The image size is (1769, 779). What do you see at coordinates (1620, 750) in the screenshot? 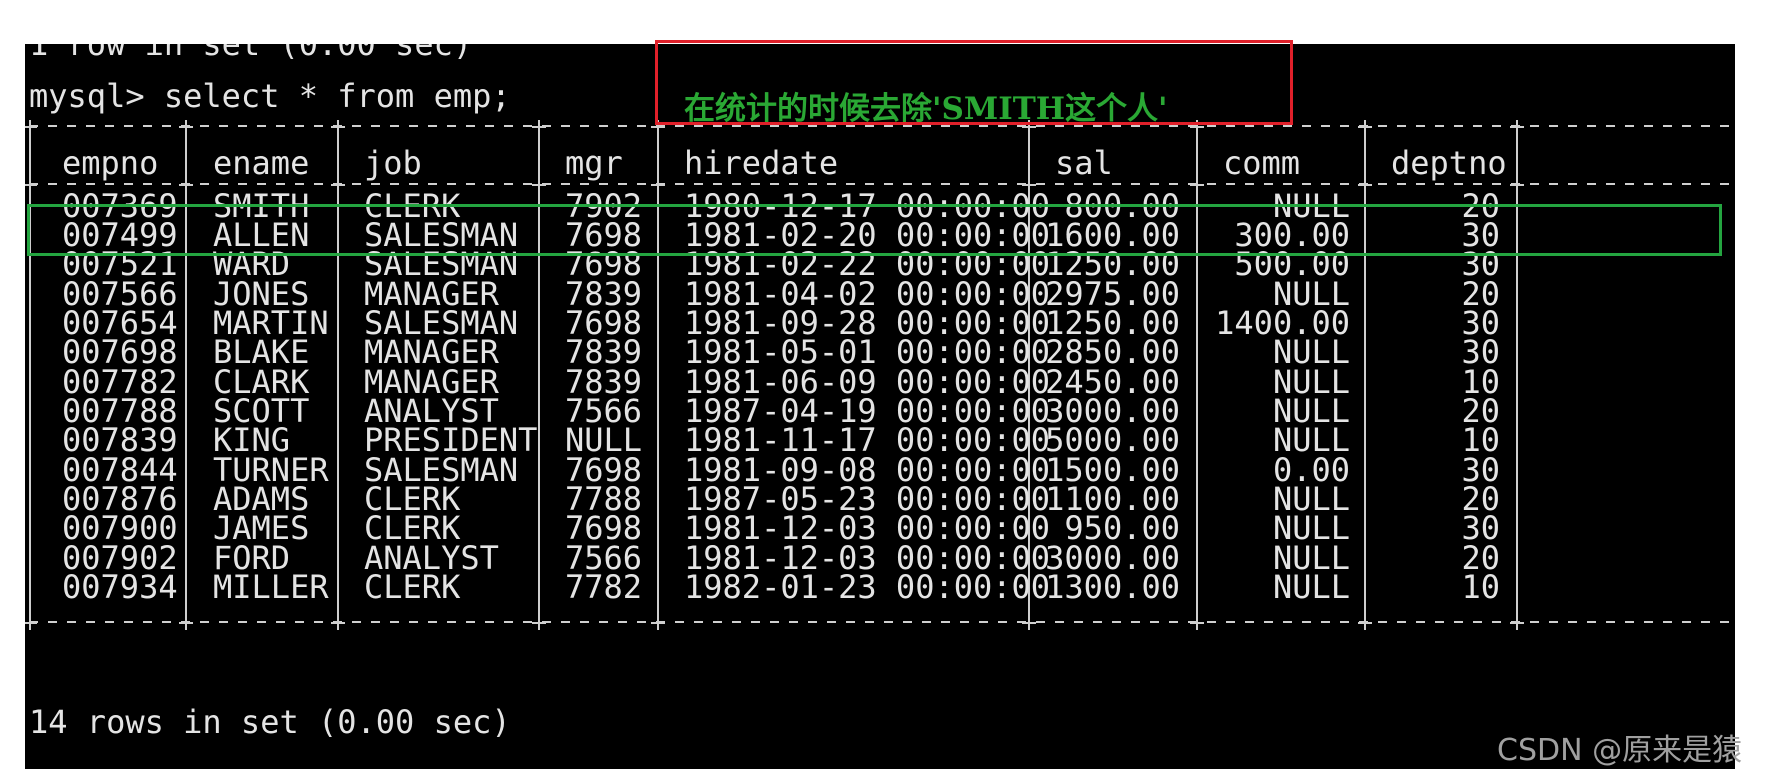
I see `csdn-watermark: CSDN @原来是猿` at bounding box center [1620, 750].